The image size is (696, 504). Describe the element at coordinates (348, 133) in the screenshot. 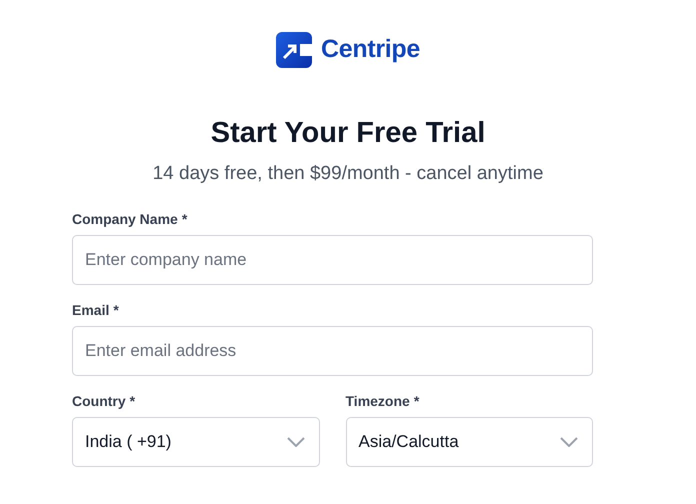

I see `page-title: Start Your Free Trial` at that location.